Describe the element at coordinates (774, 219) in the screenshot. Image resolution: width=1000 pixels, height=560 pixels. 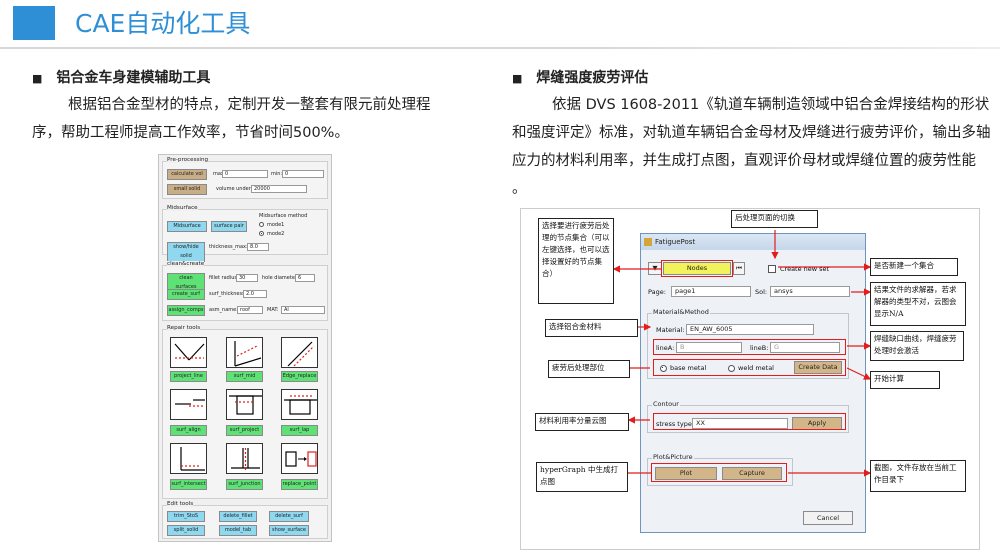
I see `callout-page-switch: 后处理页面的切换` at that location.